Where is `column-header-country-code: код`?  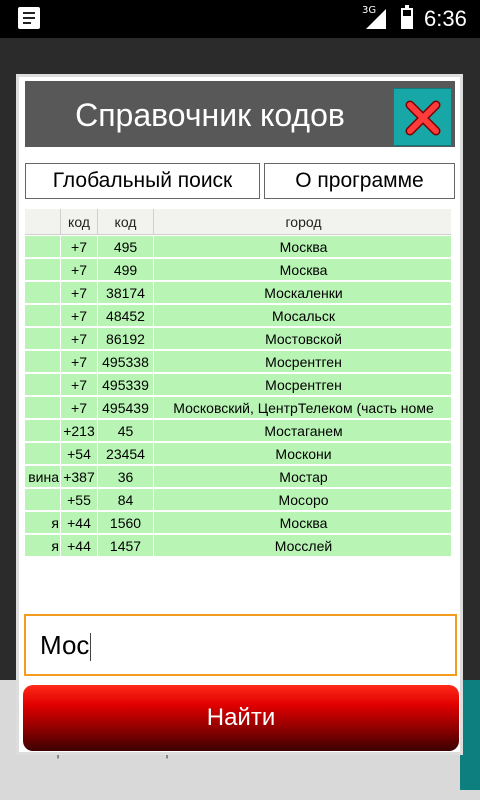
column-header-country-code: код is located at coordinates (79, 222).